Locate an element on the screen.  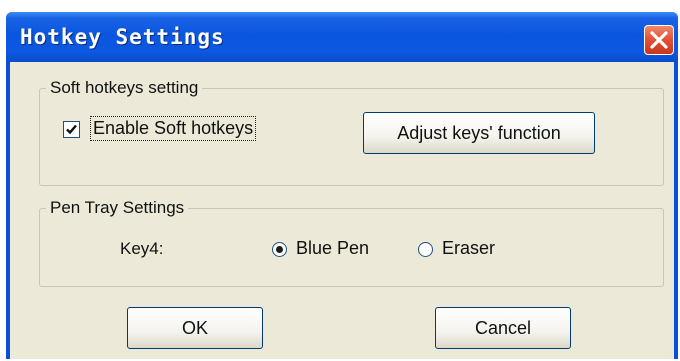
radio-selected-dot is located at coordinates (279, 249).